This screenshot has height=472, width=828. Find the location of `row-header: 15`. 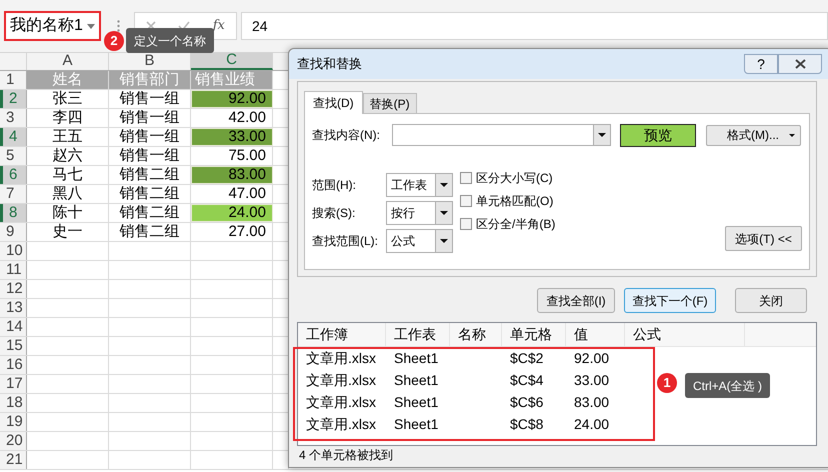

row-header: 15 is located at coordinates (13, 346).